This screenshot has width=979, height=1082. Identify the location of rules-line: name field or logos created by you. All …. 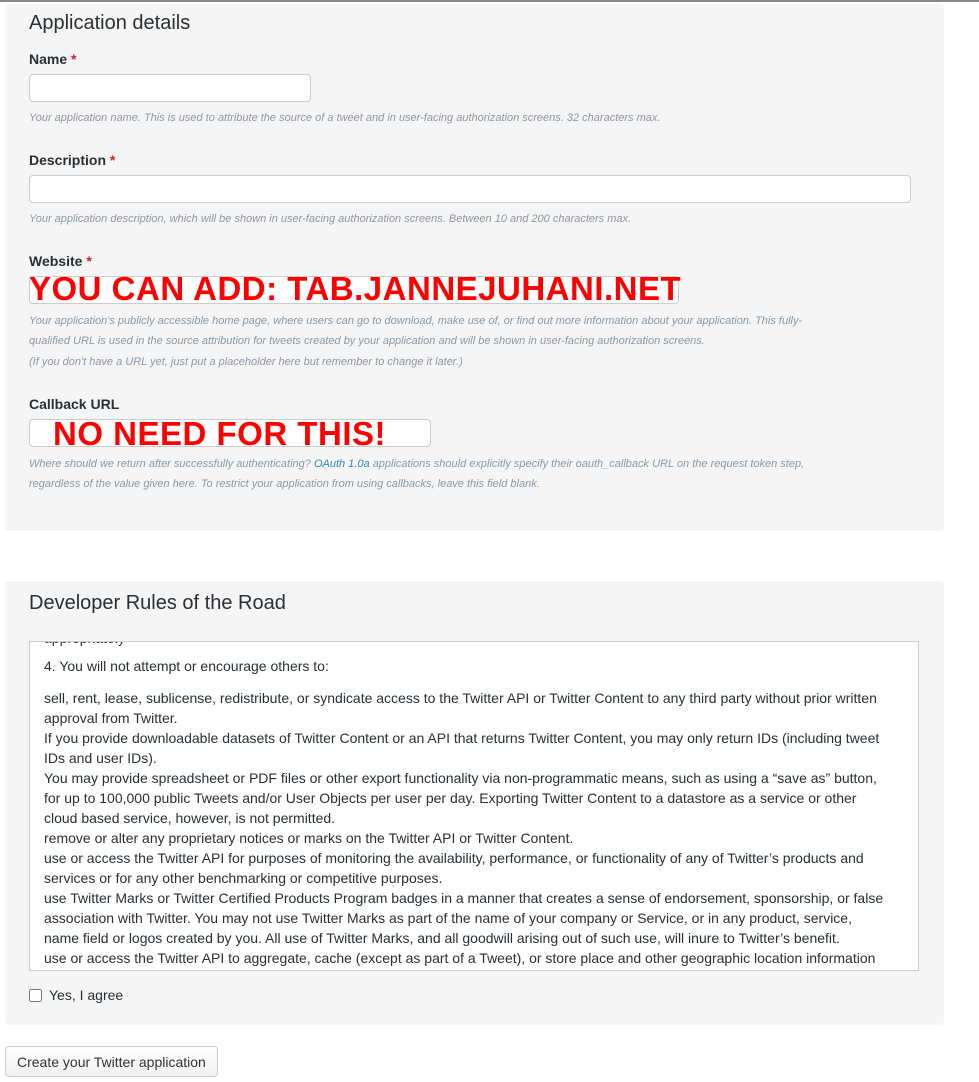
(442, 938).